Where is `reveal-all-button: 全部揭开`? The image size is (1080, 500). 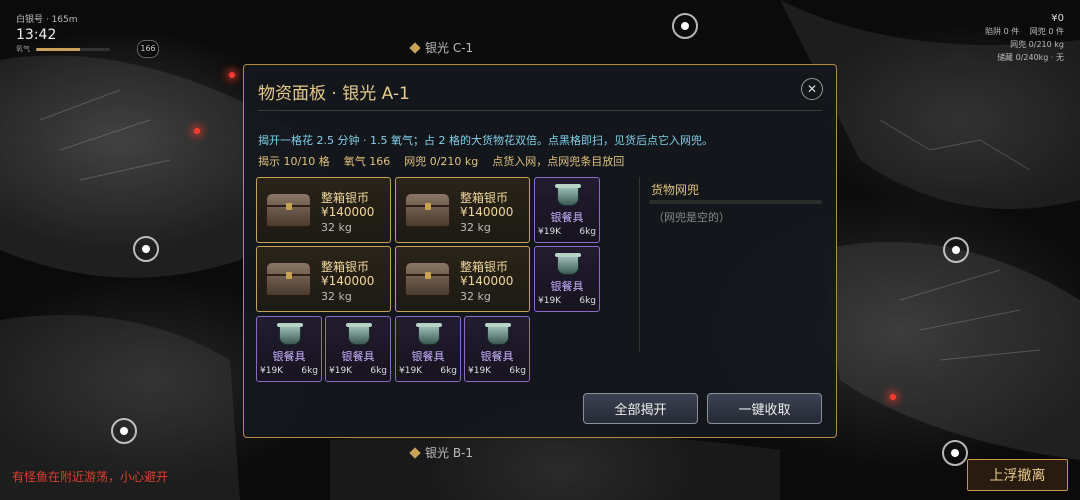
reveal-all-button: 全部揭开 is located at coordinates (640, 408).